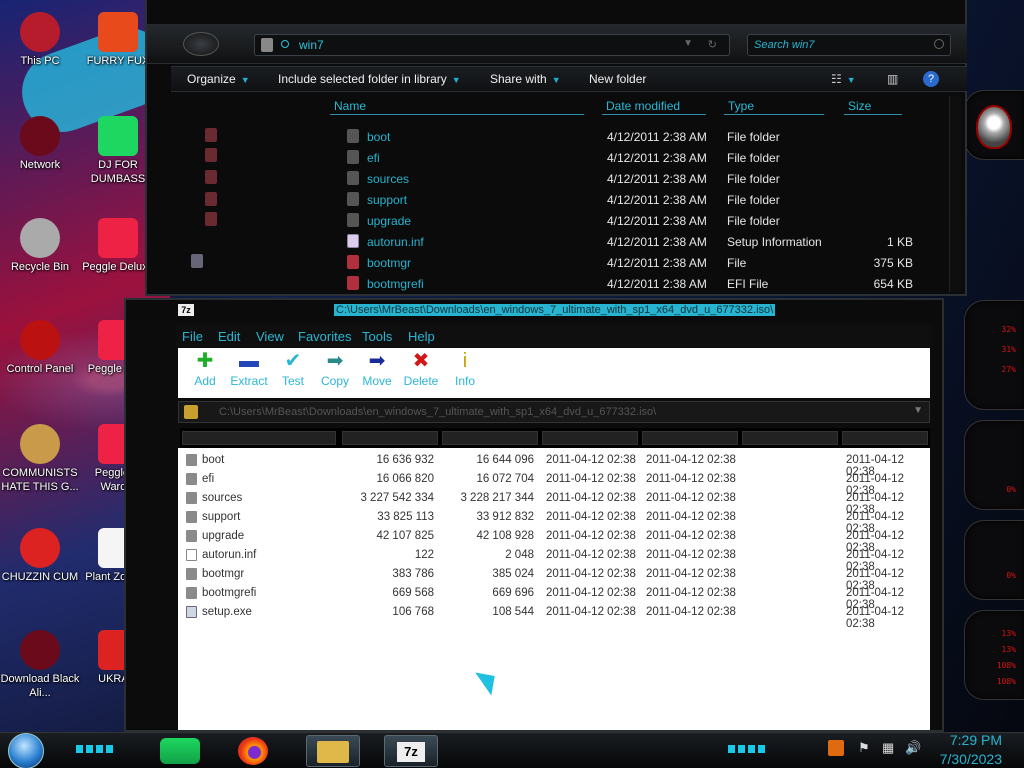  I want to click on menu-help: Help, so click(421, 336).